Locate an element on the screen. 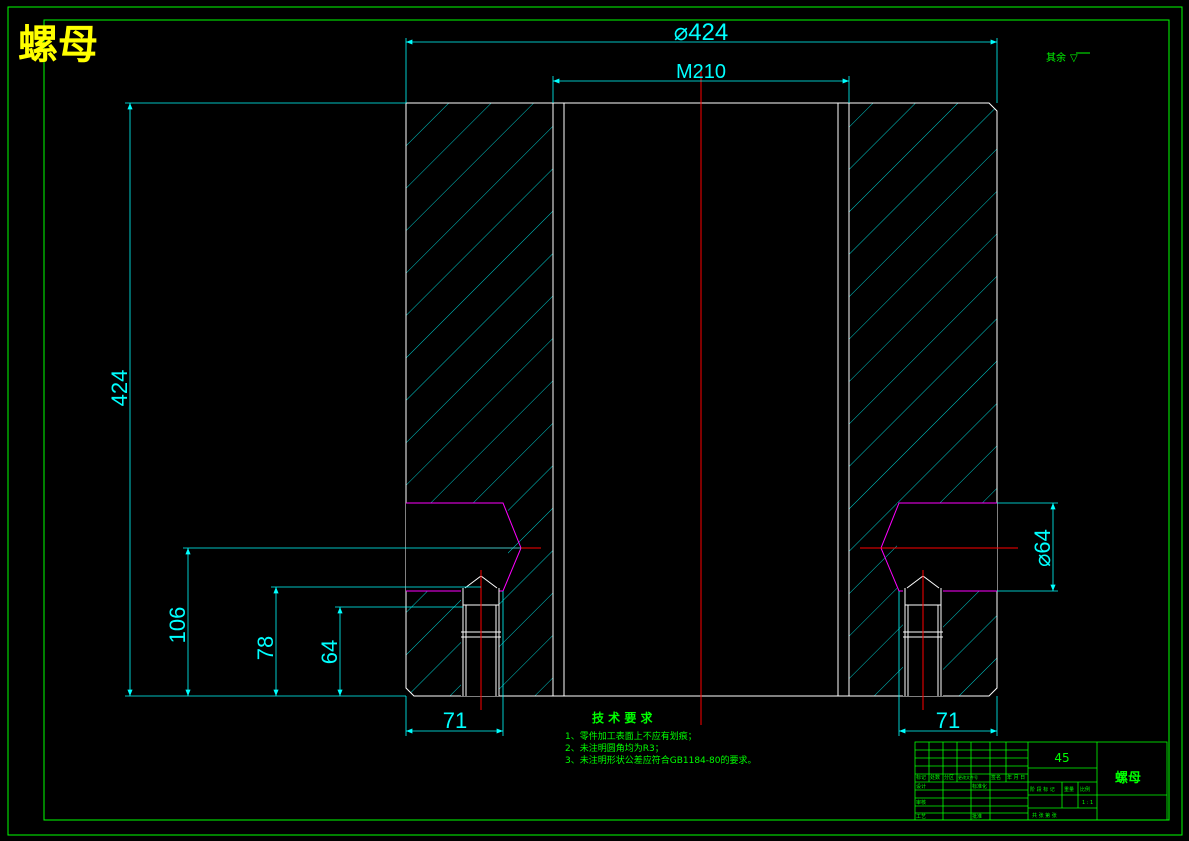 The width and height of the screenshot is (1189, 841). tech-item: 2、未注明圆角均为R3； is located at coordinates (614, 748).